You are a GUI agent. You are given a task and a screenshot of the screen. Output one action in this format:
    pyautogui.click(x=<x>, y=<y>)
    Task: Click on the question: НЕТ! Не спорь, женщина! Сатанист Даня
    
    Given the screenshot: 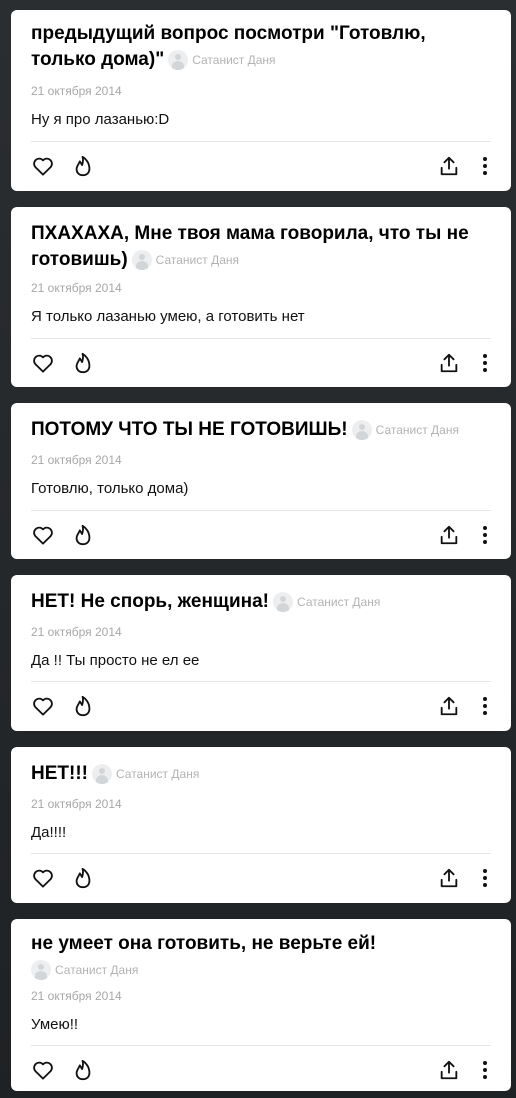 What is the action you would take?
    pyautogui.click(x=261, y=602)
    